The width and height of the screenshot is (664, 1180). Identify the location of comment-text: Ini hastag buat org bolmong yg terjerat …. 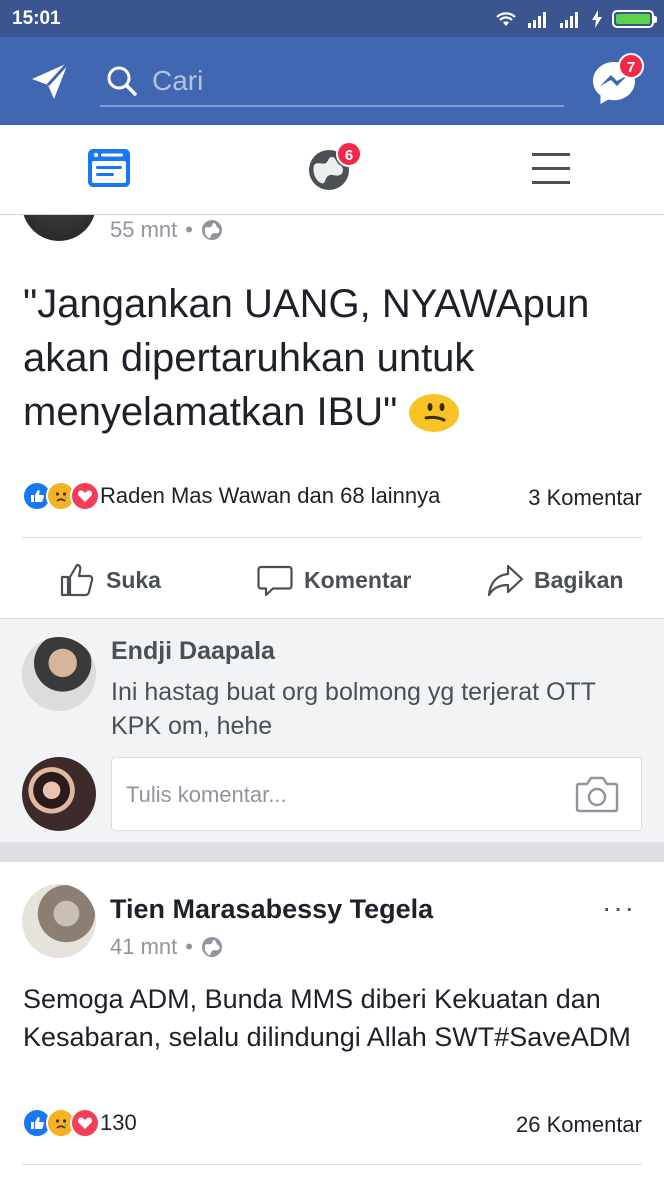
(353, 709).